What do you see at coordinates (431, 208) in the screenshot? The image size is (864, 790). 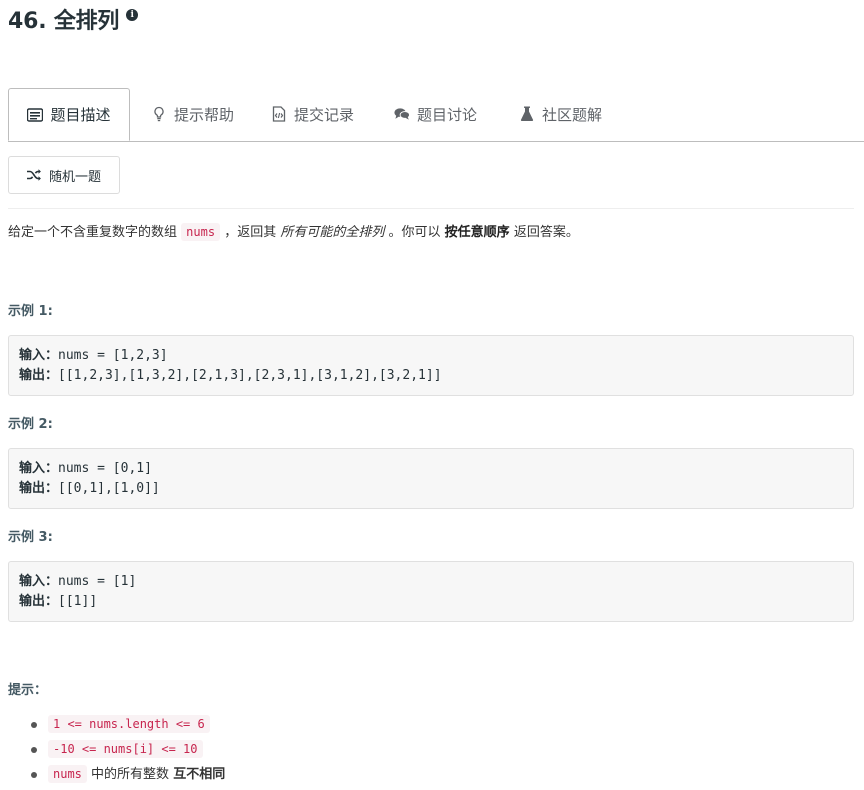 I see `divider` at bounding box center [431, 208].